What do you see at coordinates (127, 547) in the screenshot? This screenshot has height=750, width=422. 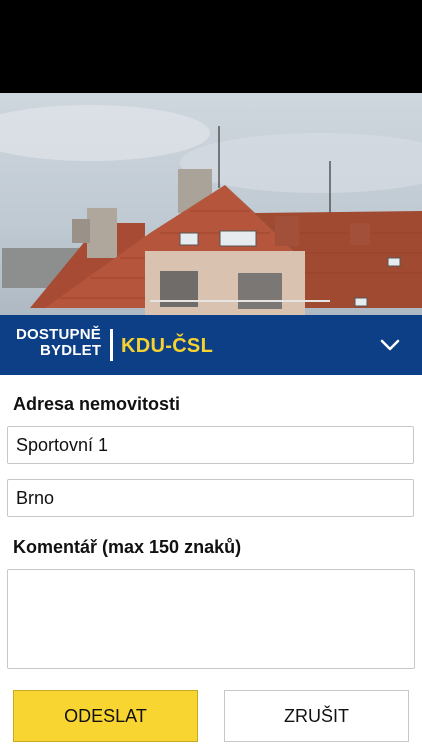 I see `comment-label: Komentář (max 150 znaků)` at bounding box center [127, 547].